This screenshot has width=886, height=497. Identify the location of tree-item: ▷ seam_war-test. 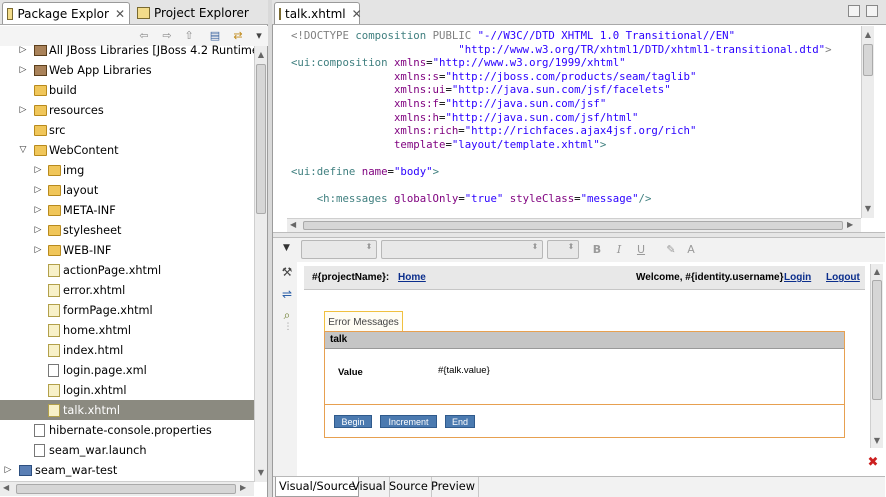
(127, 470).